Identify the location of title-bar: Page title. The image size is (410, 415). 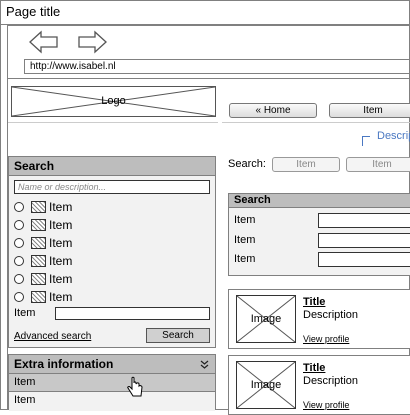
(205, 12).